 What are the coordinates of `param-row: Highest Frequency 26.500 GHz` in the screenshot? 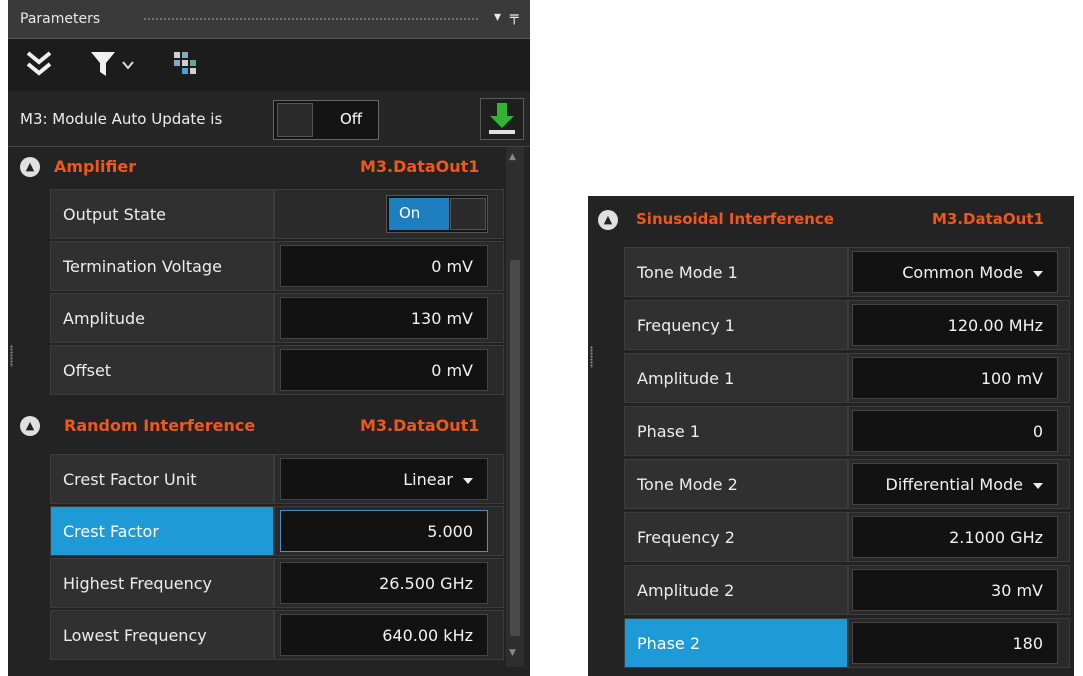 It's located at (277, 584).